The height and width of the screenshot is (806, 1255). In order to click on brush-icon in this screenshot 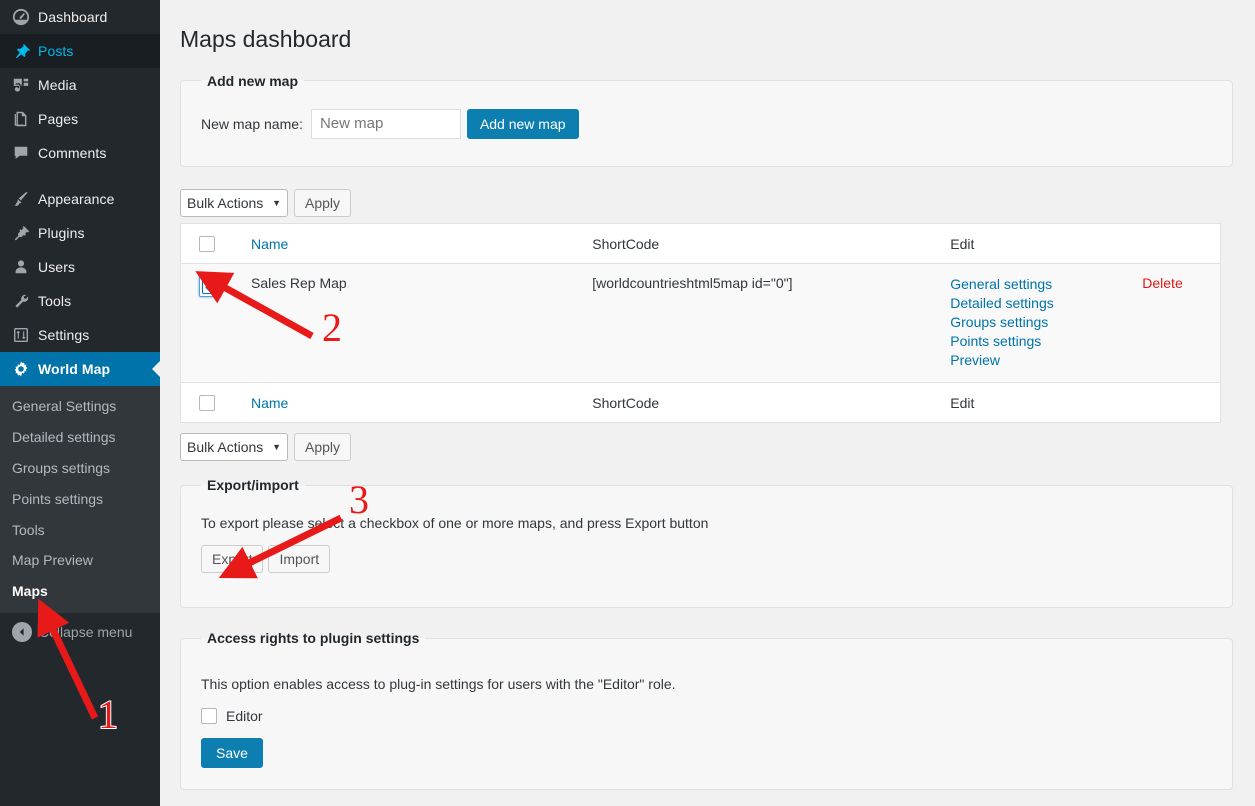, I will do `click(25, 199)`.